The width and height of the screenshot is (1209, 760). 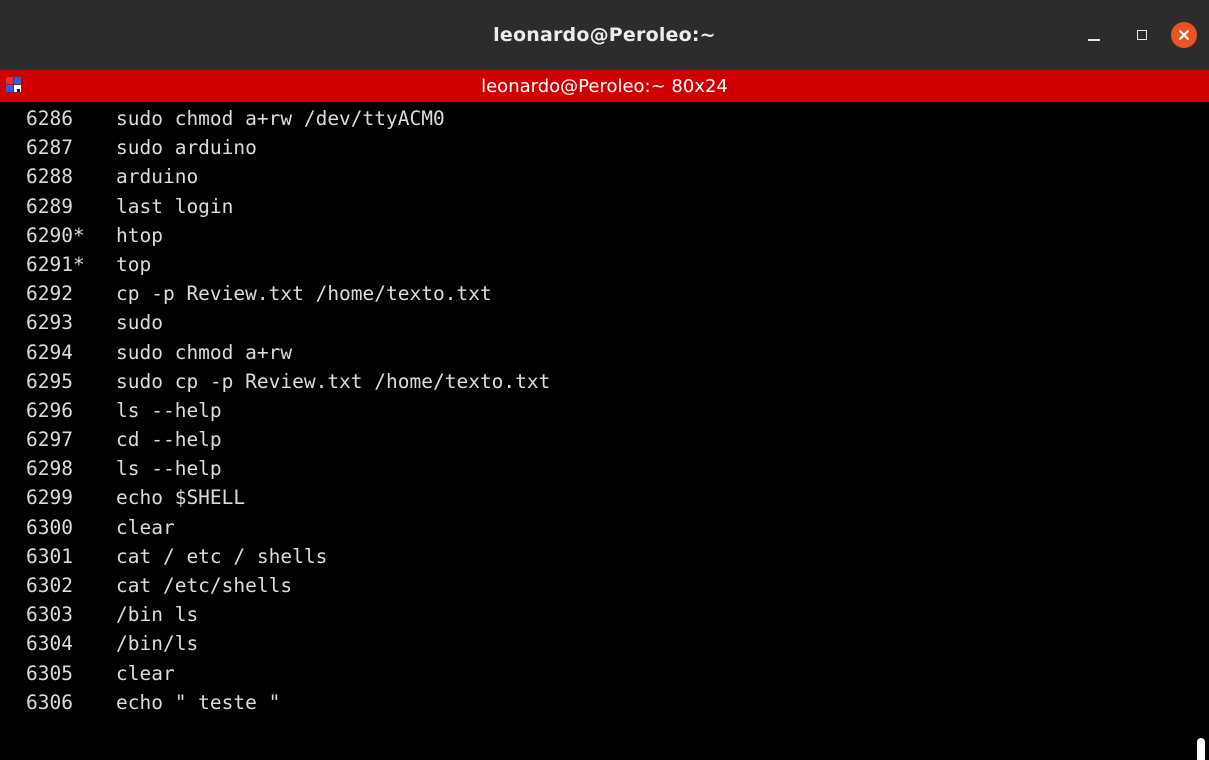 I want to click on history-number: 6299, so click(x=49, y=498).